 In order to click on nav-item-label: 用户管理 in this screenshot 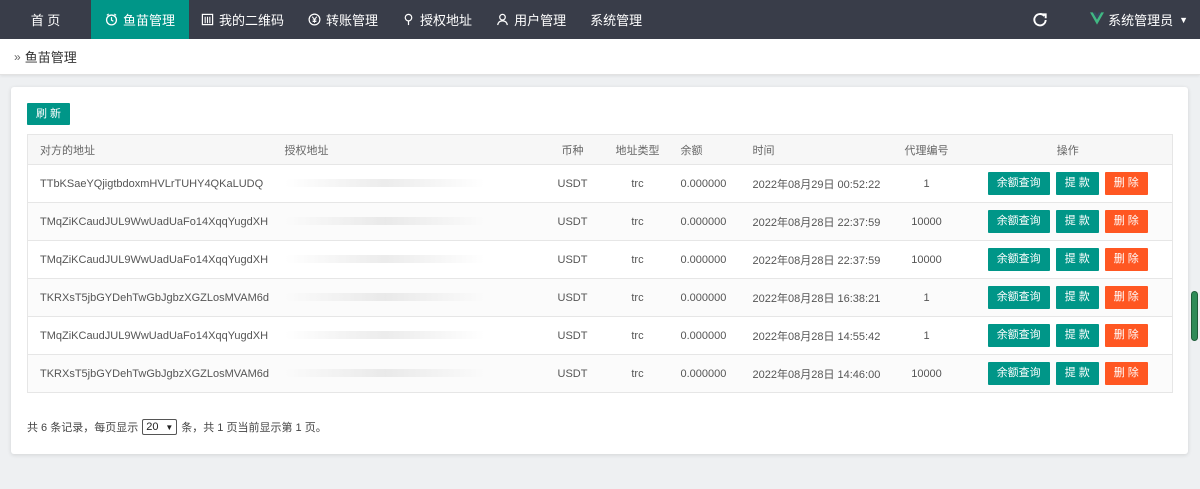, I will do `click(540, 20)`.